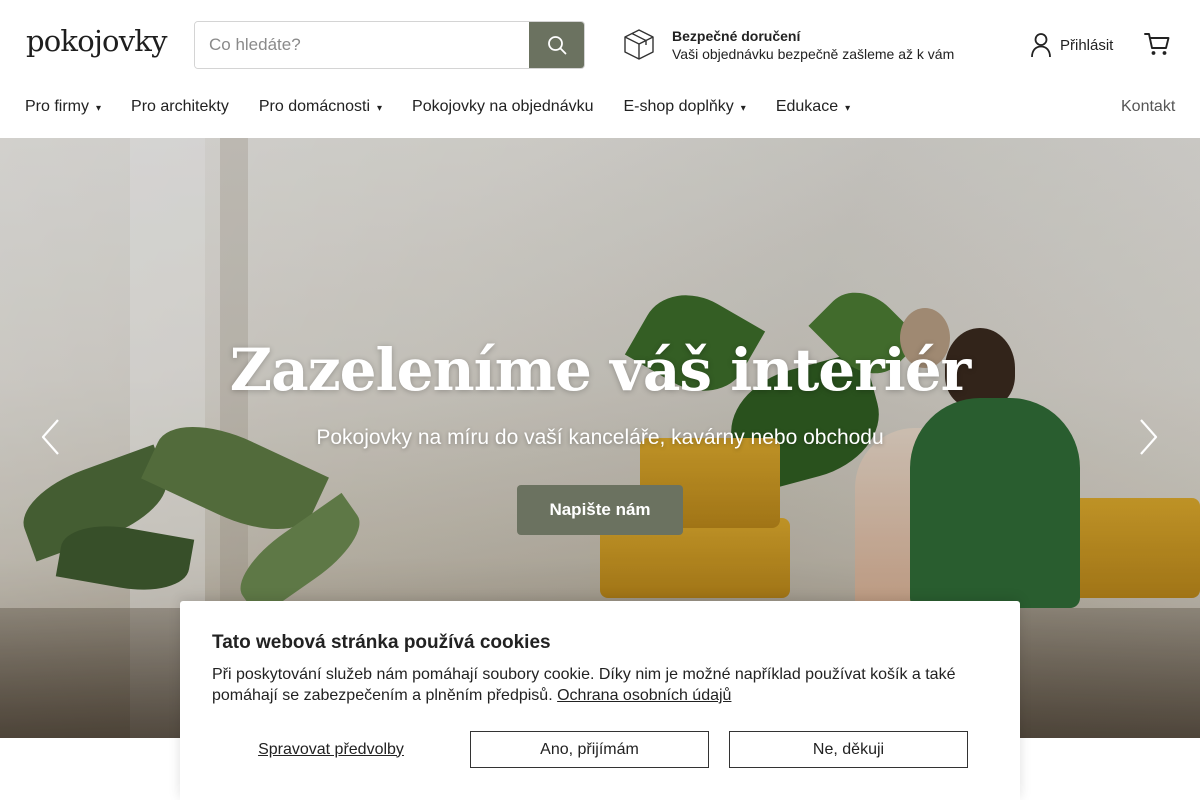  I want to click on delivery-title: Bezpečné doručení, so click(736, 36).